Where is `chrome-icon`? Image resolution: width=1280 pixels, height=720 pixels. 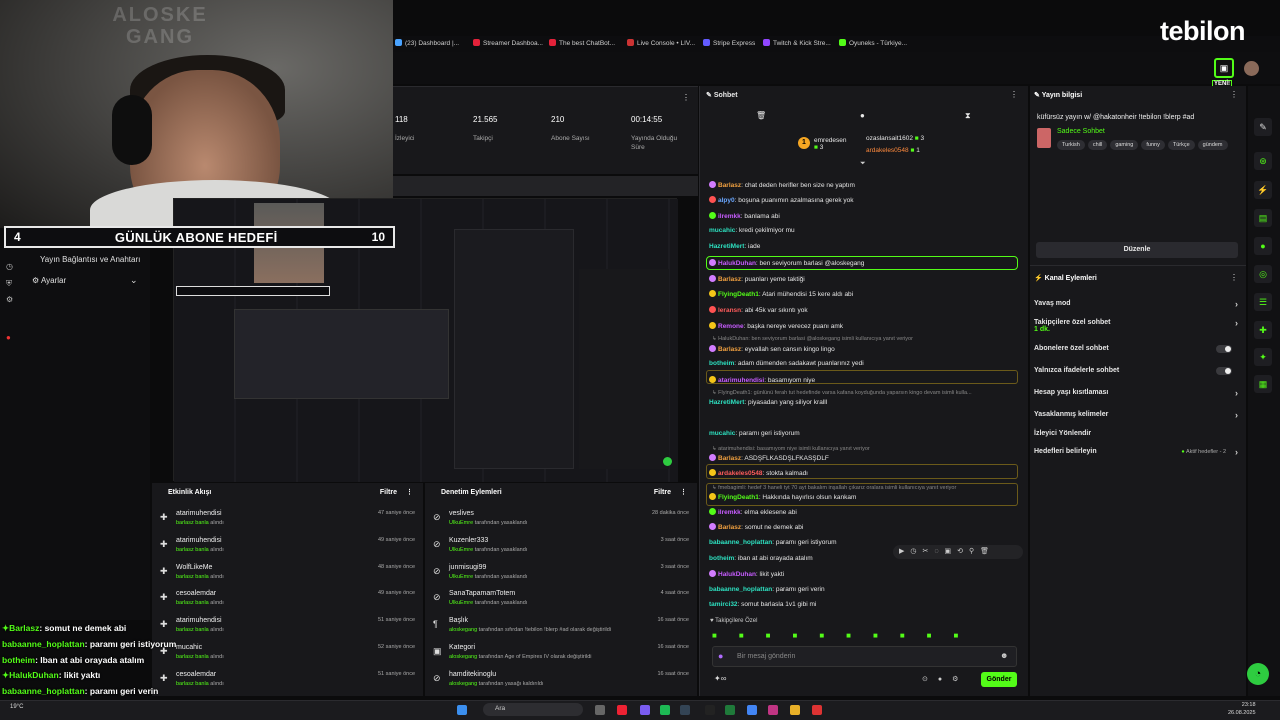 chrome-icon is located at coordinates (752, 710).